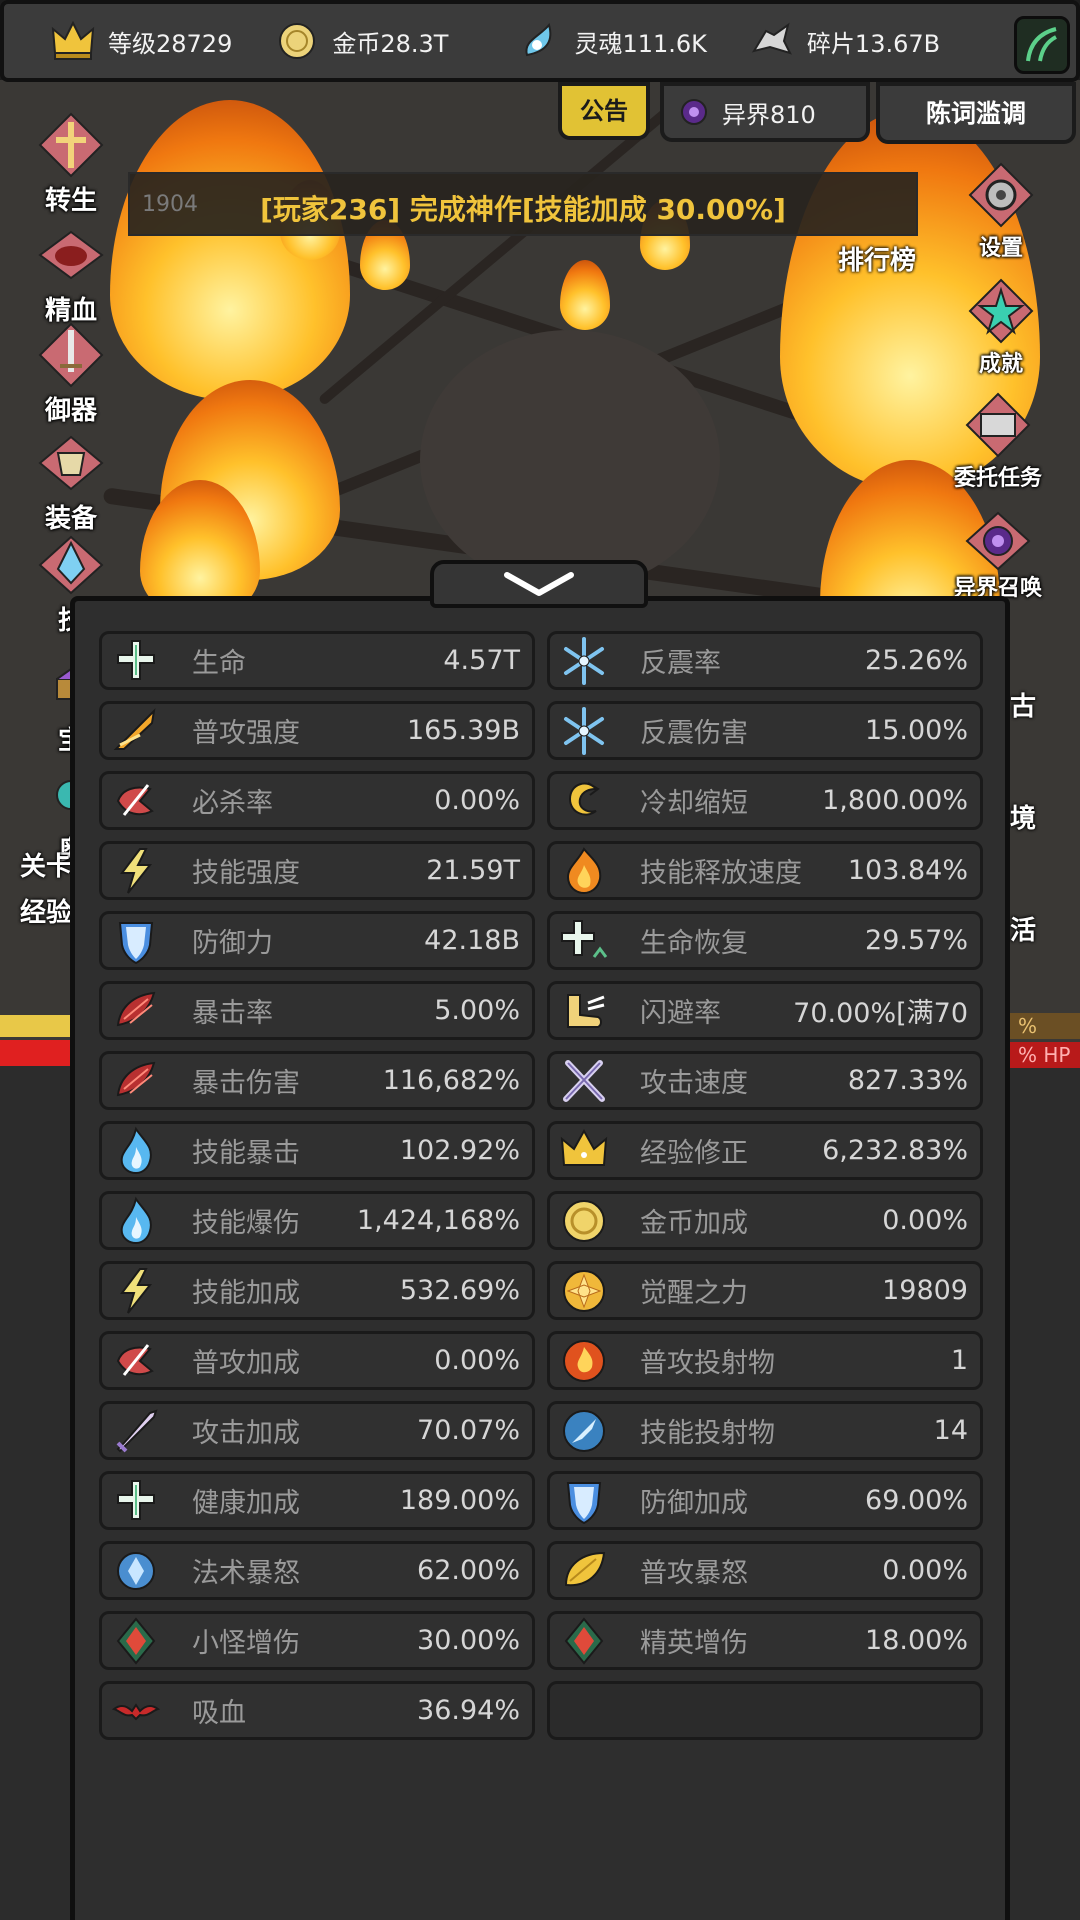 The image size is (1080, 1920). I want to click on resource-bar: 等级28729 金币28.3T 灵魂111.6K 碎片13.67B, so click(540, 41).